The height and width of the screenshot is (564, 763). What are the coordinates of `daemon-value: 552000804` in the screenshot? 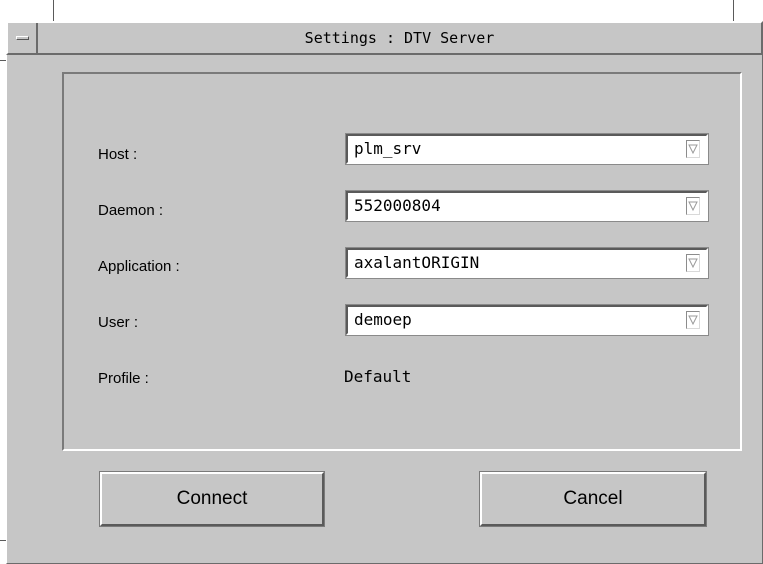 It's located at (397, 205).